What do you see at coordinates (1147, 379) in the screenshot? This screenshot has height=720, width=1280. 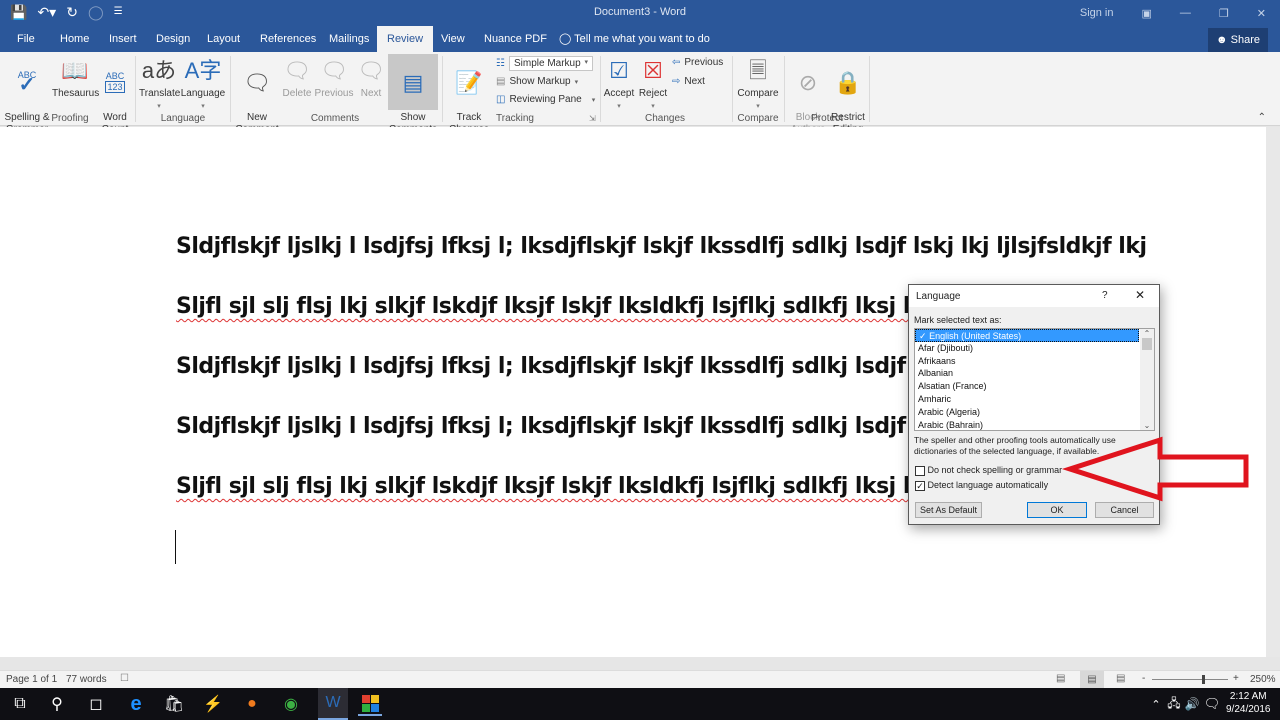 I see `list-scrollbar: ⌃ ⌄` at bounding box center [1147, 379].